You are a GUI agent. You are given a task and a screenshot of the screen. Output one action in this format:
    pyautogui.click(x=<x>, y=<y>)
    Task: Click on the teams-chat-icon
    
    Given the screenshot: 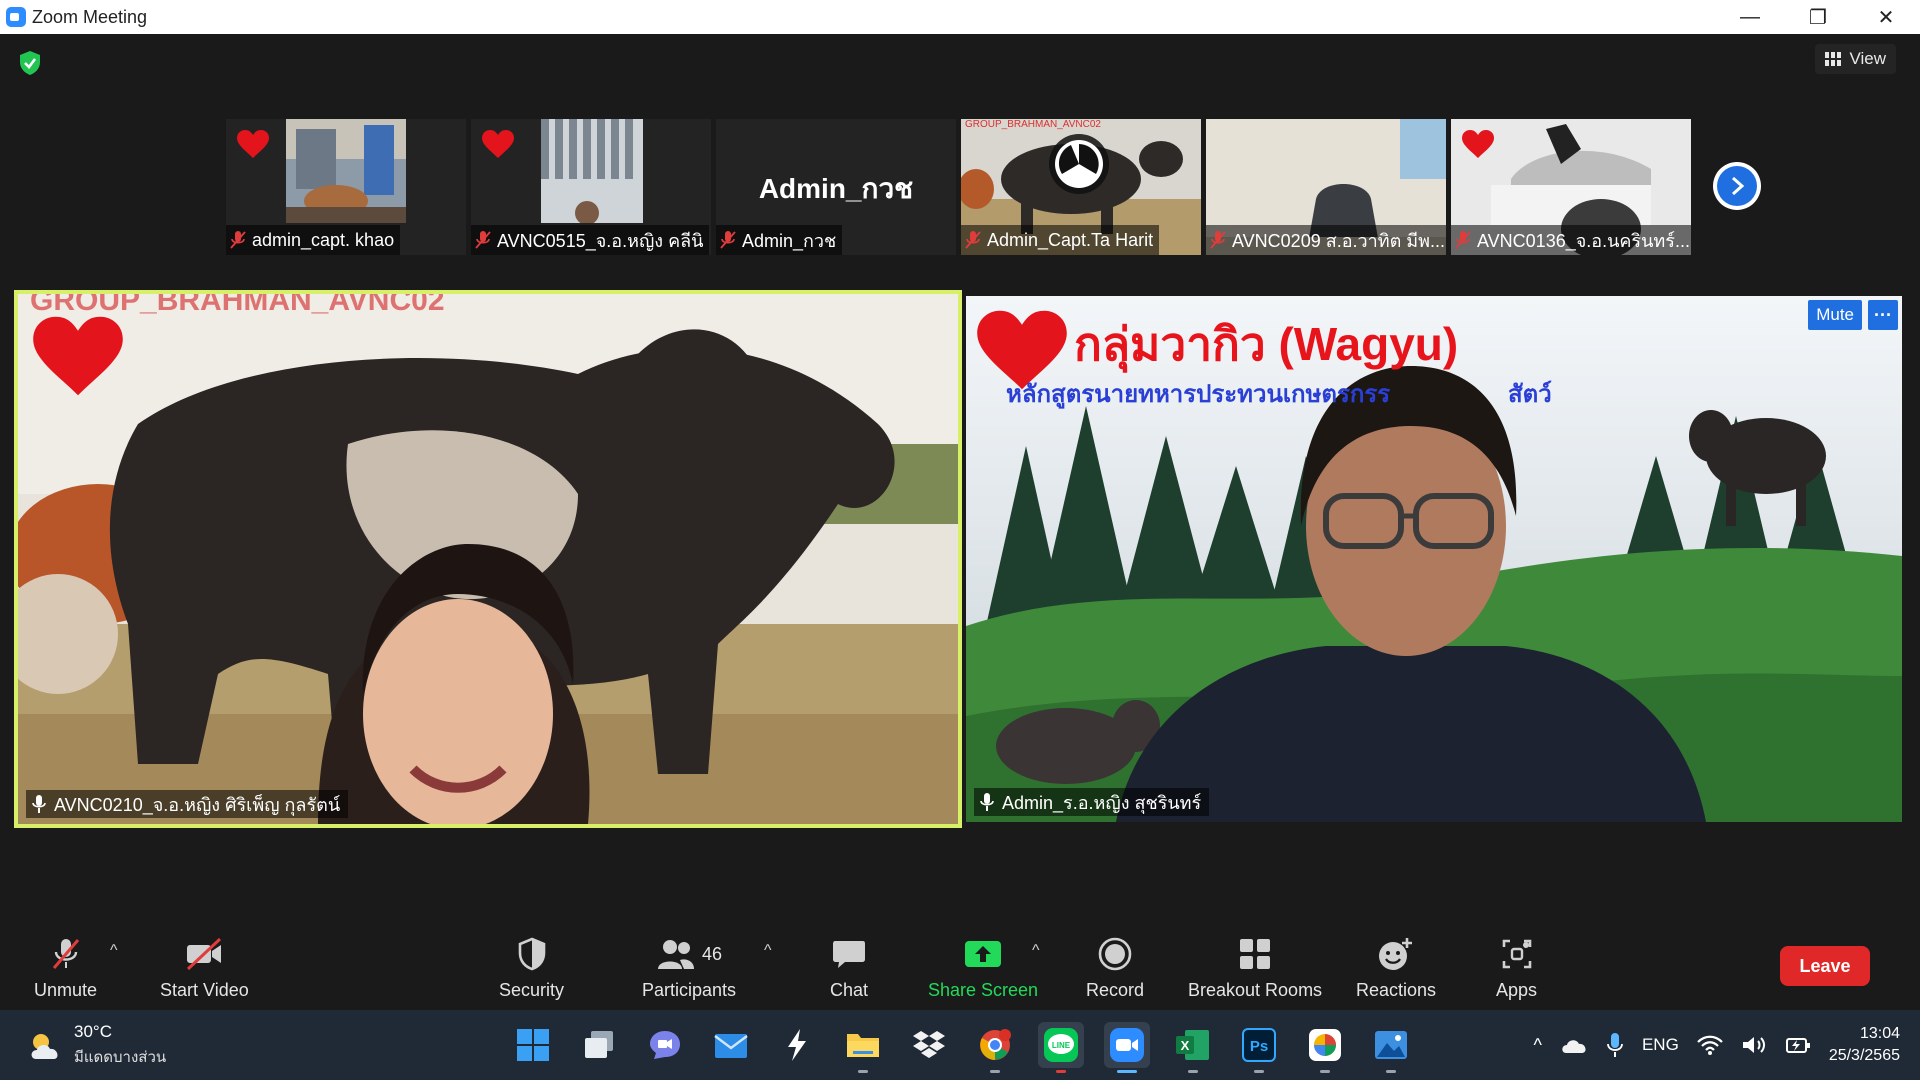 What is the action you would take?
    pyautogui.click(x=665, y=1045)
    